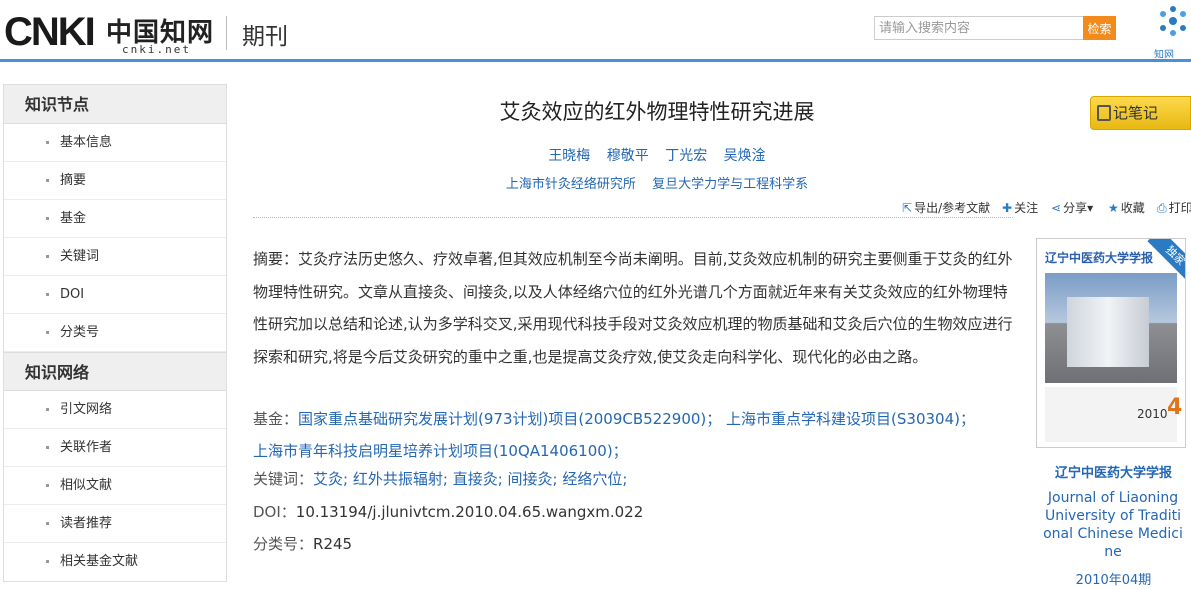 The width and height of the screenshot is (1191, 589). Describe the element at coordinates (638, 544) in the screenshot. I see `class-no-section: 分类号：R245` at that location.